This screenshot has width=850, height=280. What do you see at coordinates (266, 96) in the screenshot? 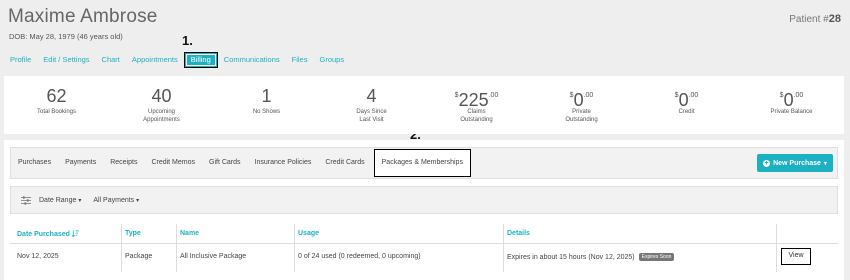
I see `stat-value: 1` at bounding box center [266, 96].